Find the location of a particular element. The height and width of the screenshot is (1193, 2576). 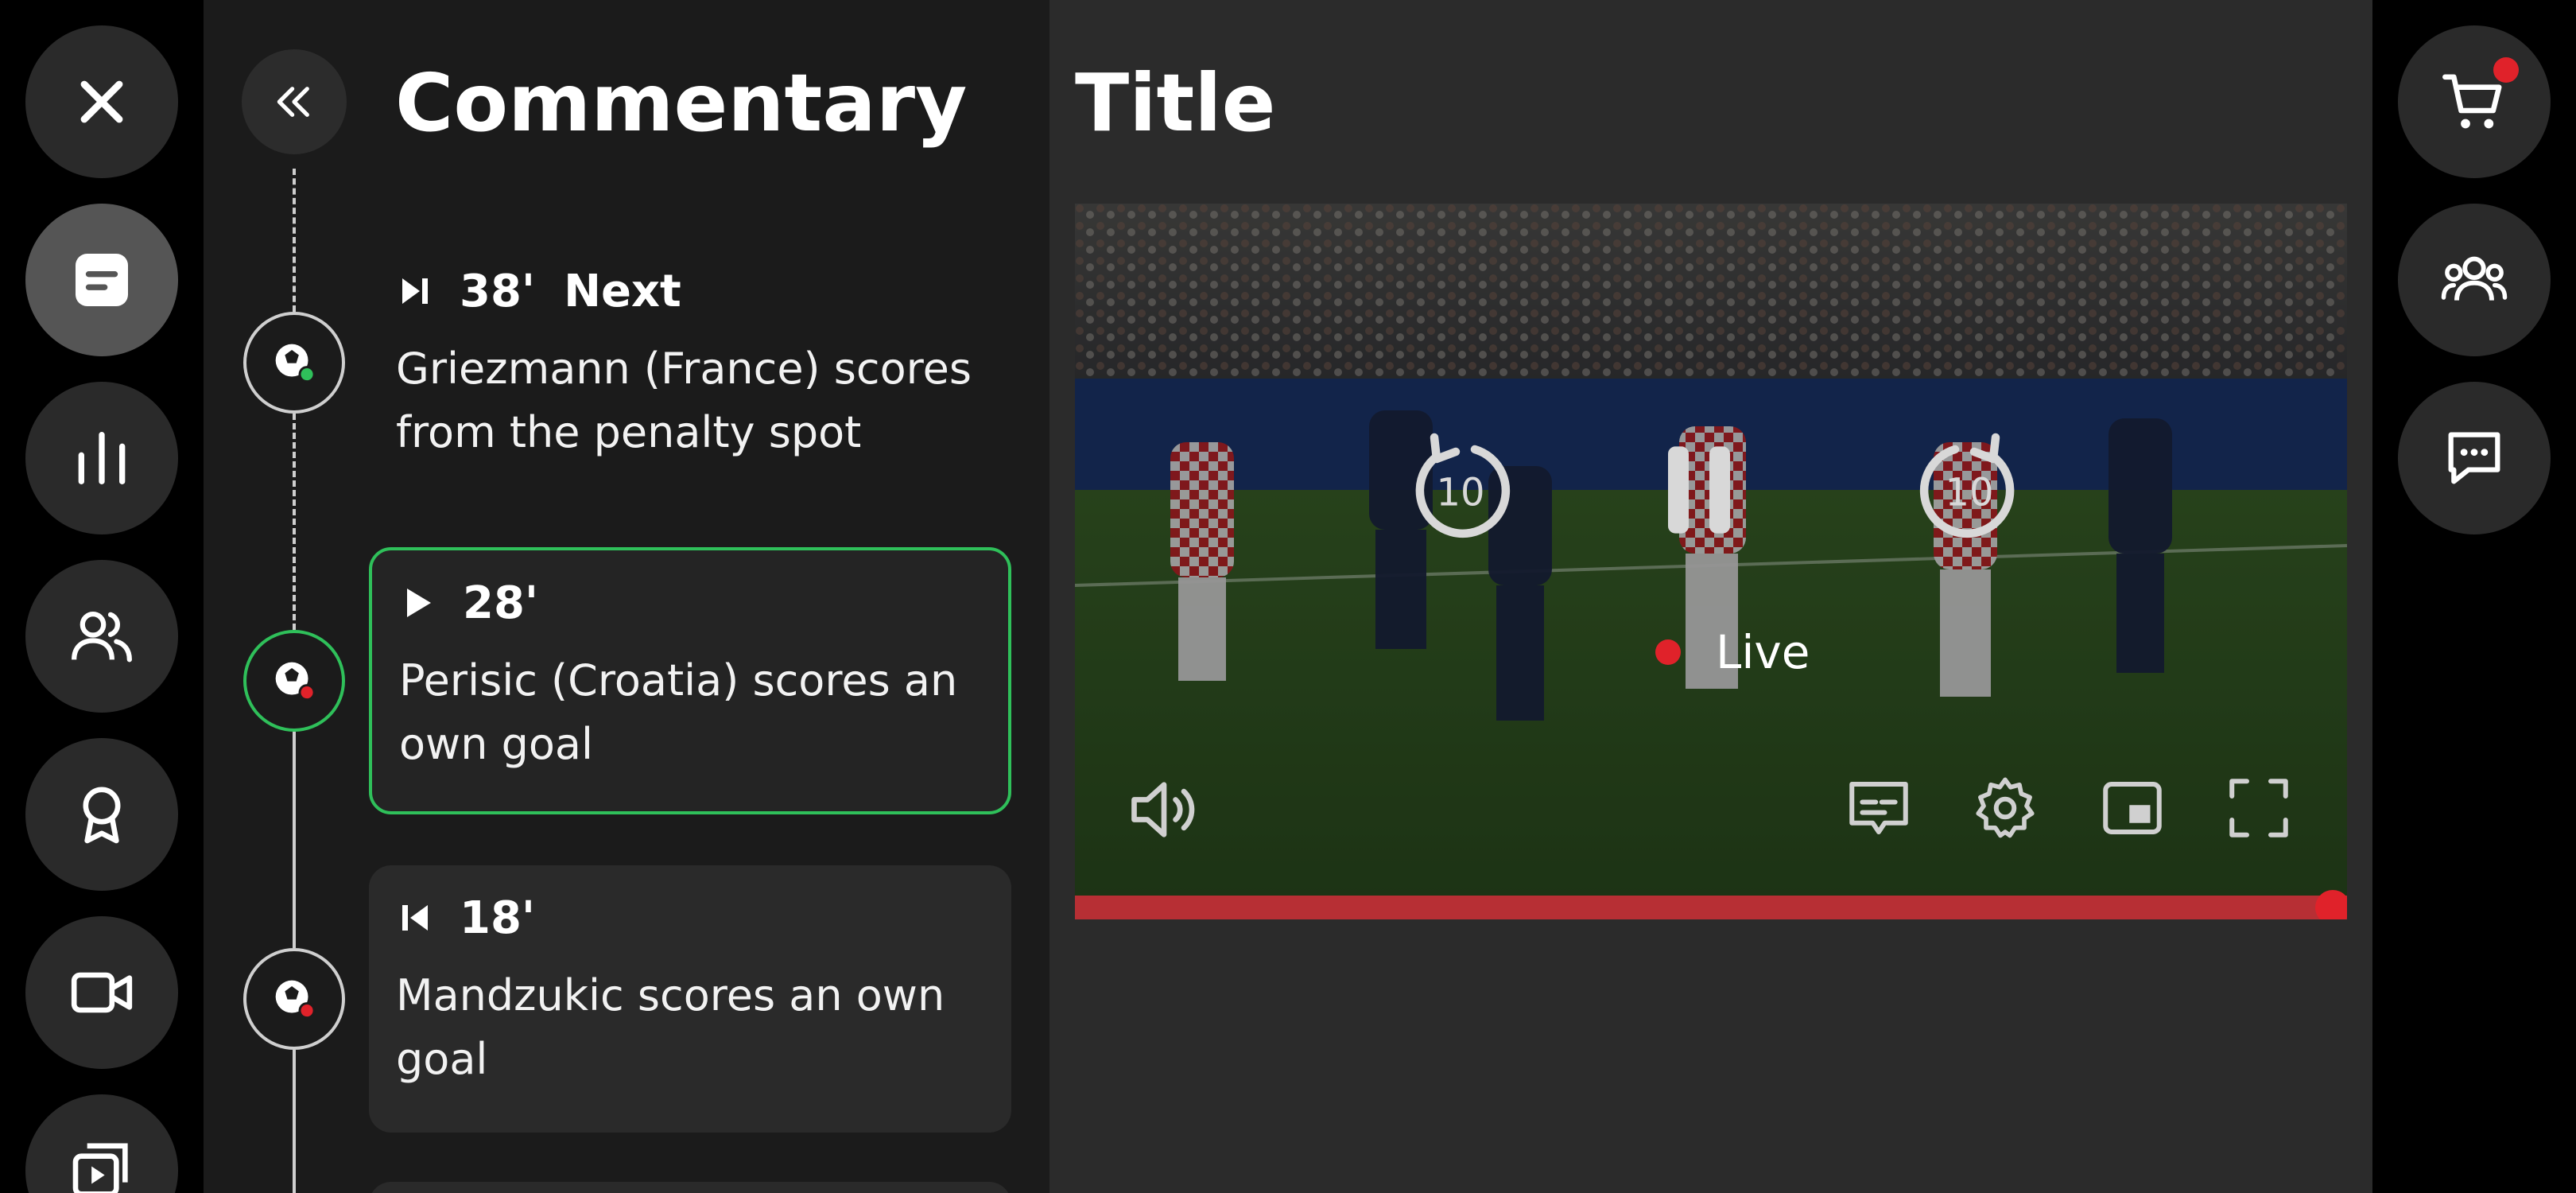

progress-bar is located at coordinates (1711, 904).